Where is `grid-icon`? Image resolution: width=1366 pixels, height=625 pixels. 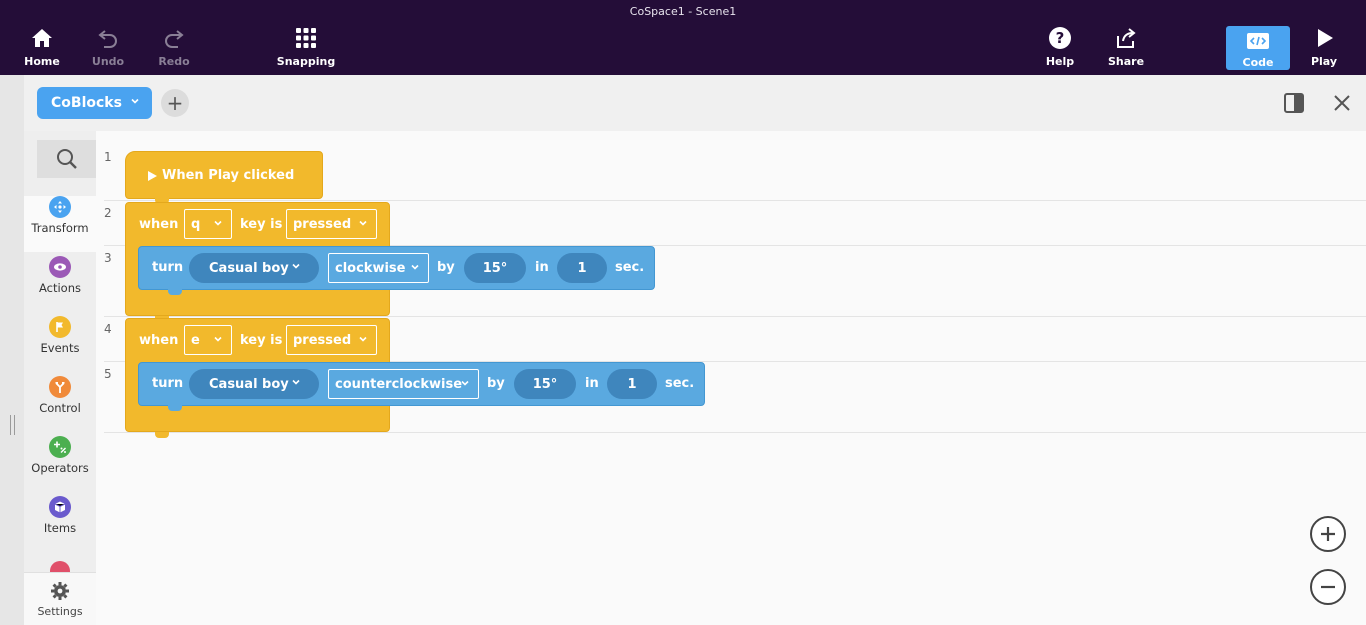
grid-icon is located at coordinates (306, 38).